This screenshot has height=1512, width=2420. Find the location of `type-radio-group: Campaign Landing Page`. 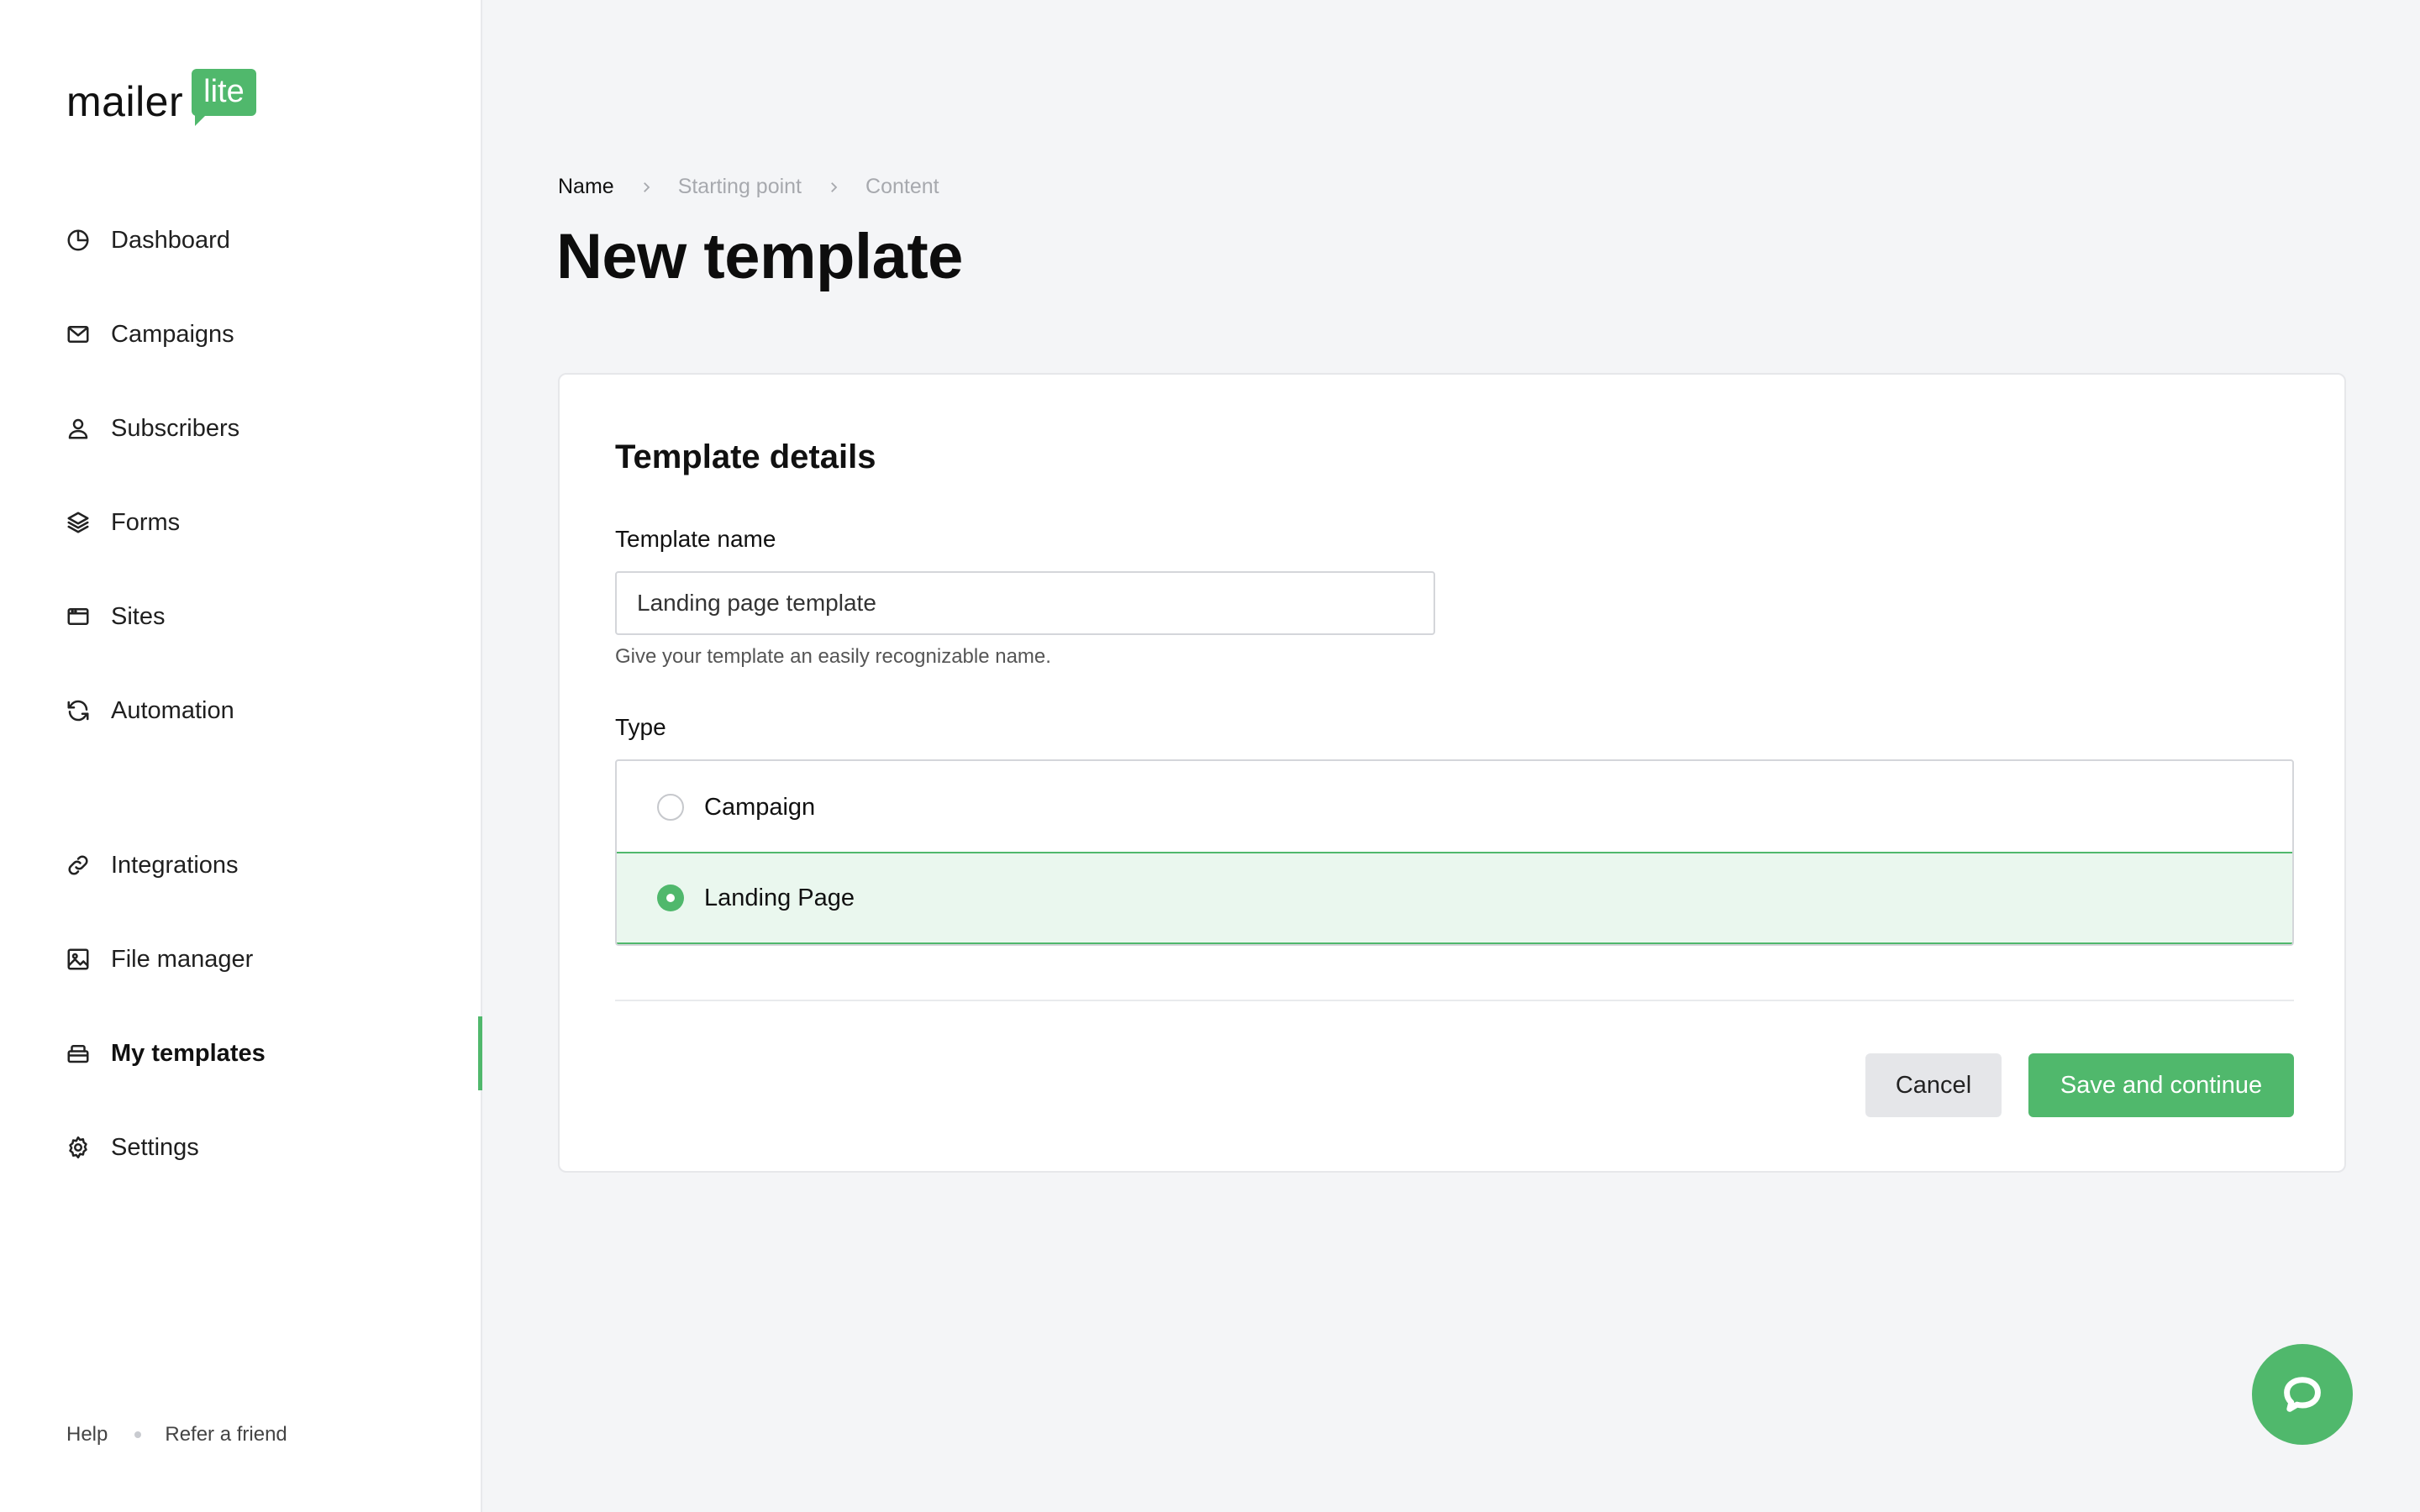

type-radio-group: Campaign Landing Page is located at coordinates (1454, 852).